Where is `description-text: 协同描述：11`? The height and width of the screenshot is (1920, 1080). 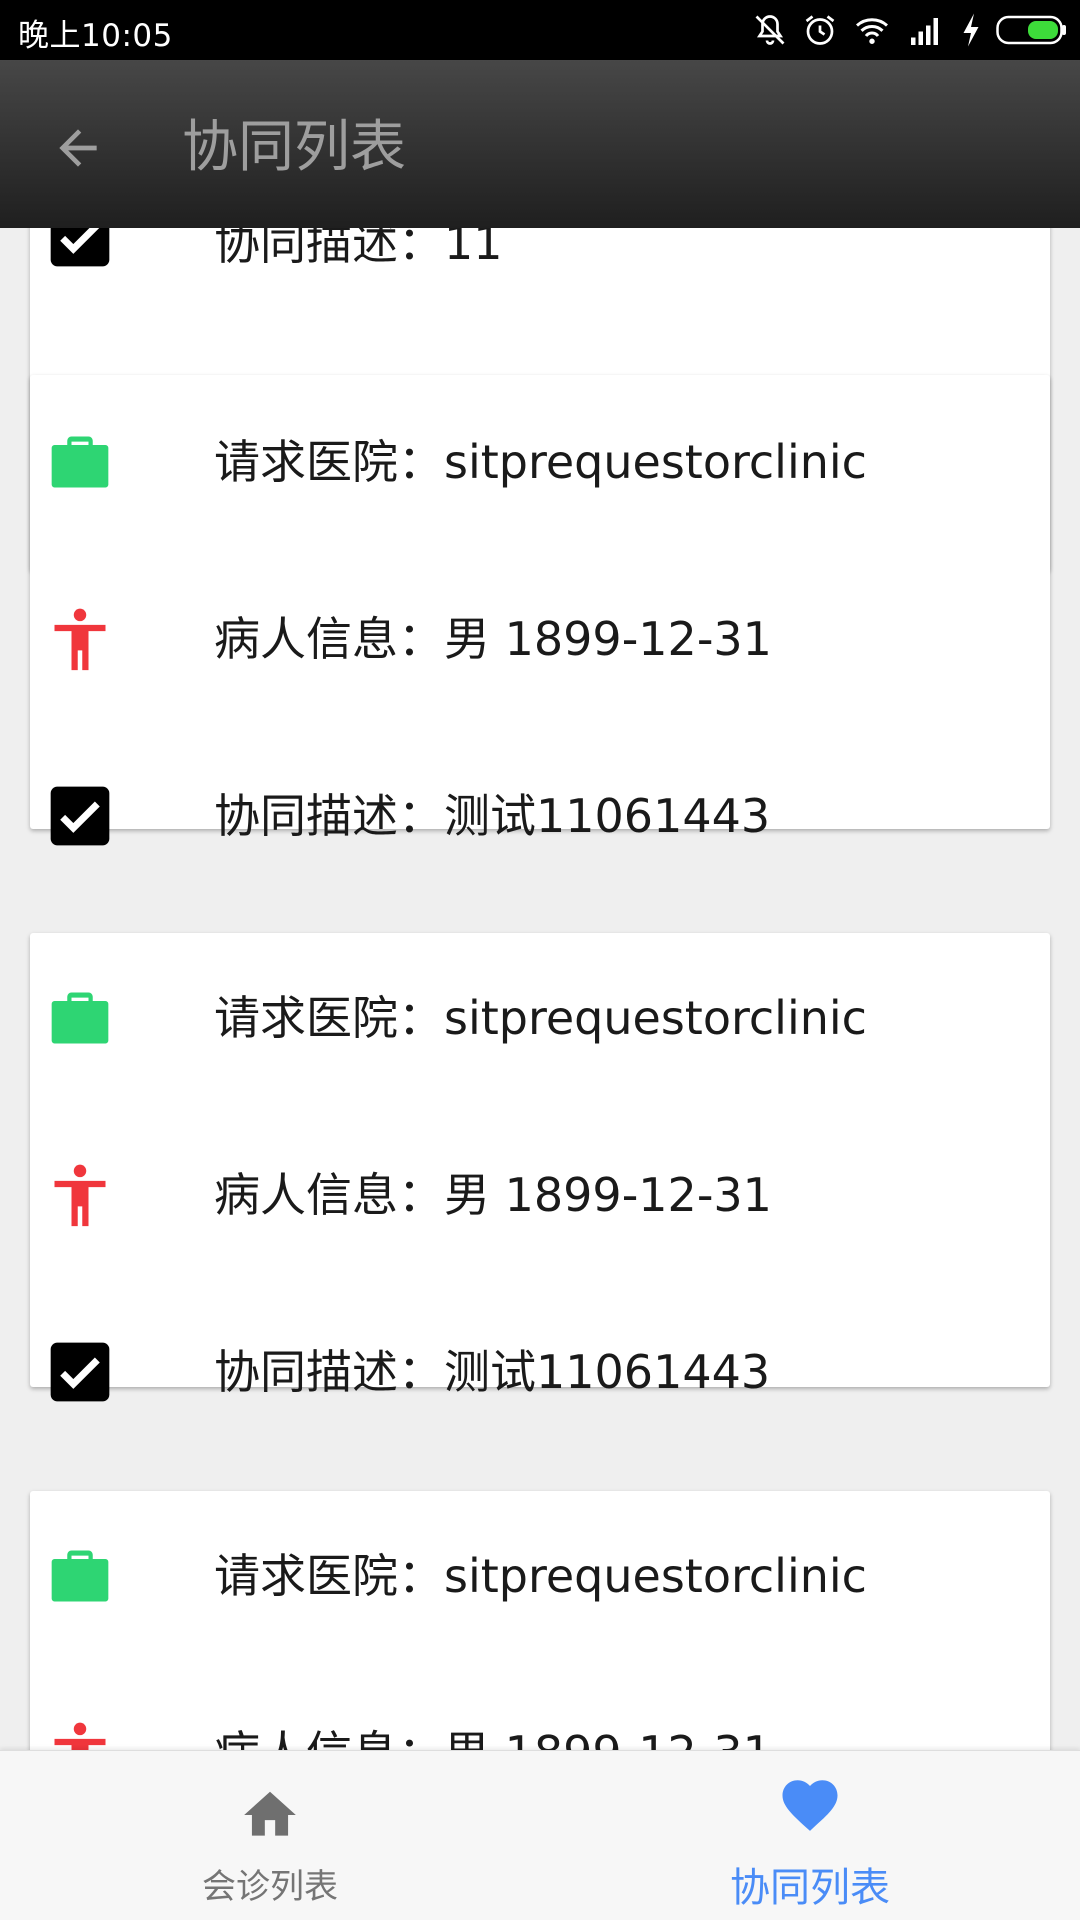
description-text: 协同描述：11 is located at coordinates (358, 249).